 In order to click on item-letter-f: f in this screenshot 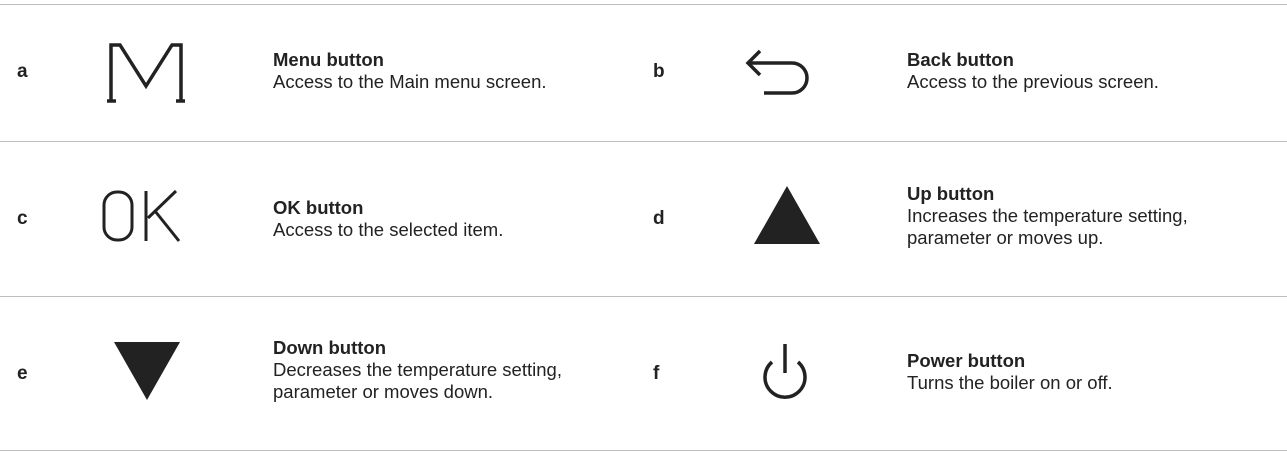, I will do `click(656, 373)`.